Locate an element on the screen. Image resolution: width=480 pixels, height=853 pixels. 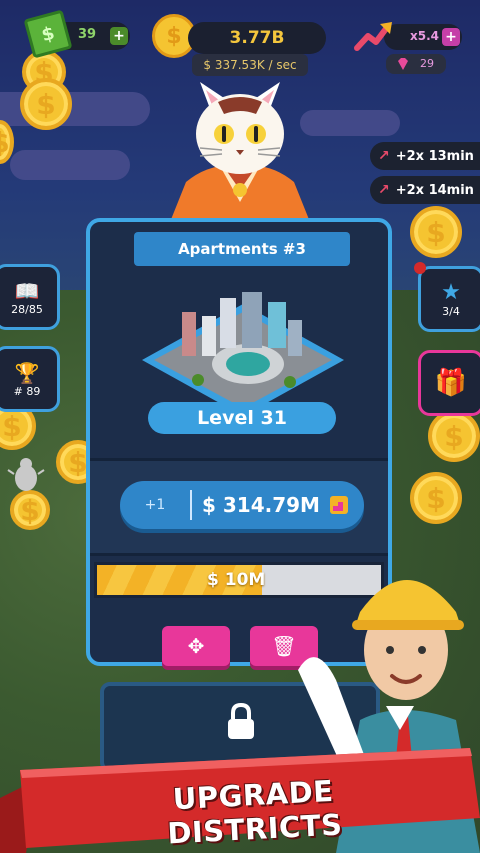
add-multiplier-button: + is located at coordinates (451, 37).